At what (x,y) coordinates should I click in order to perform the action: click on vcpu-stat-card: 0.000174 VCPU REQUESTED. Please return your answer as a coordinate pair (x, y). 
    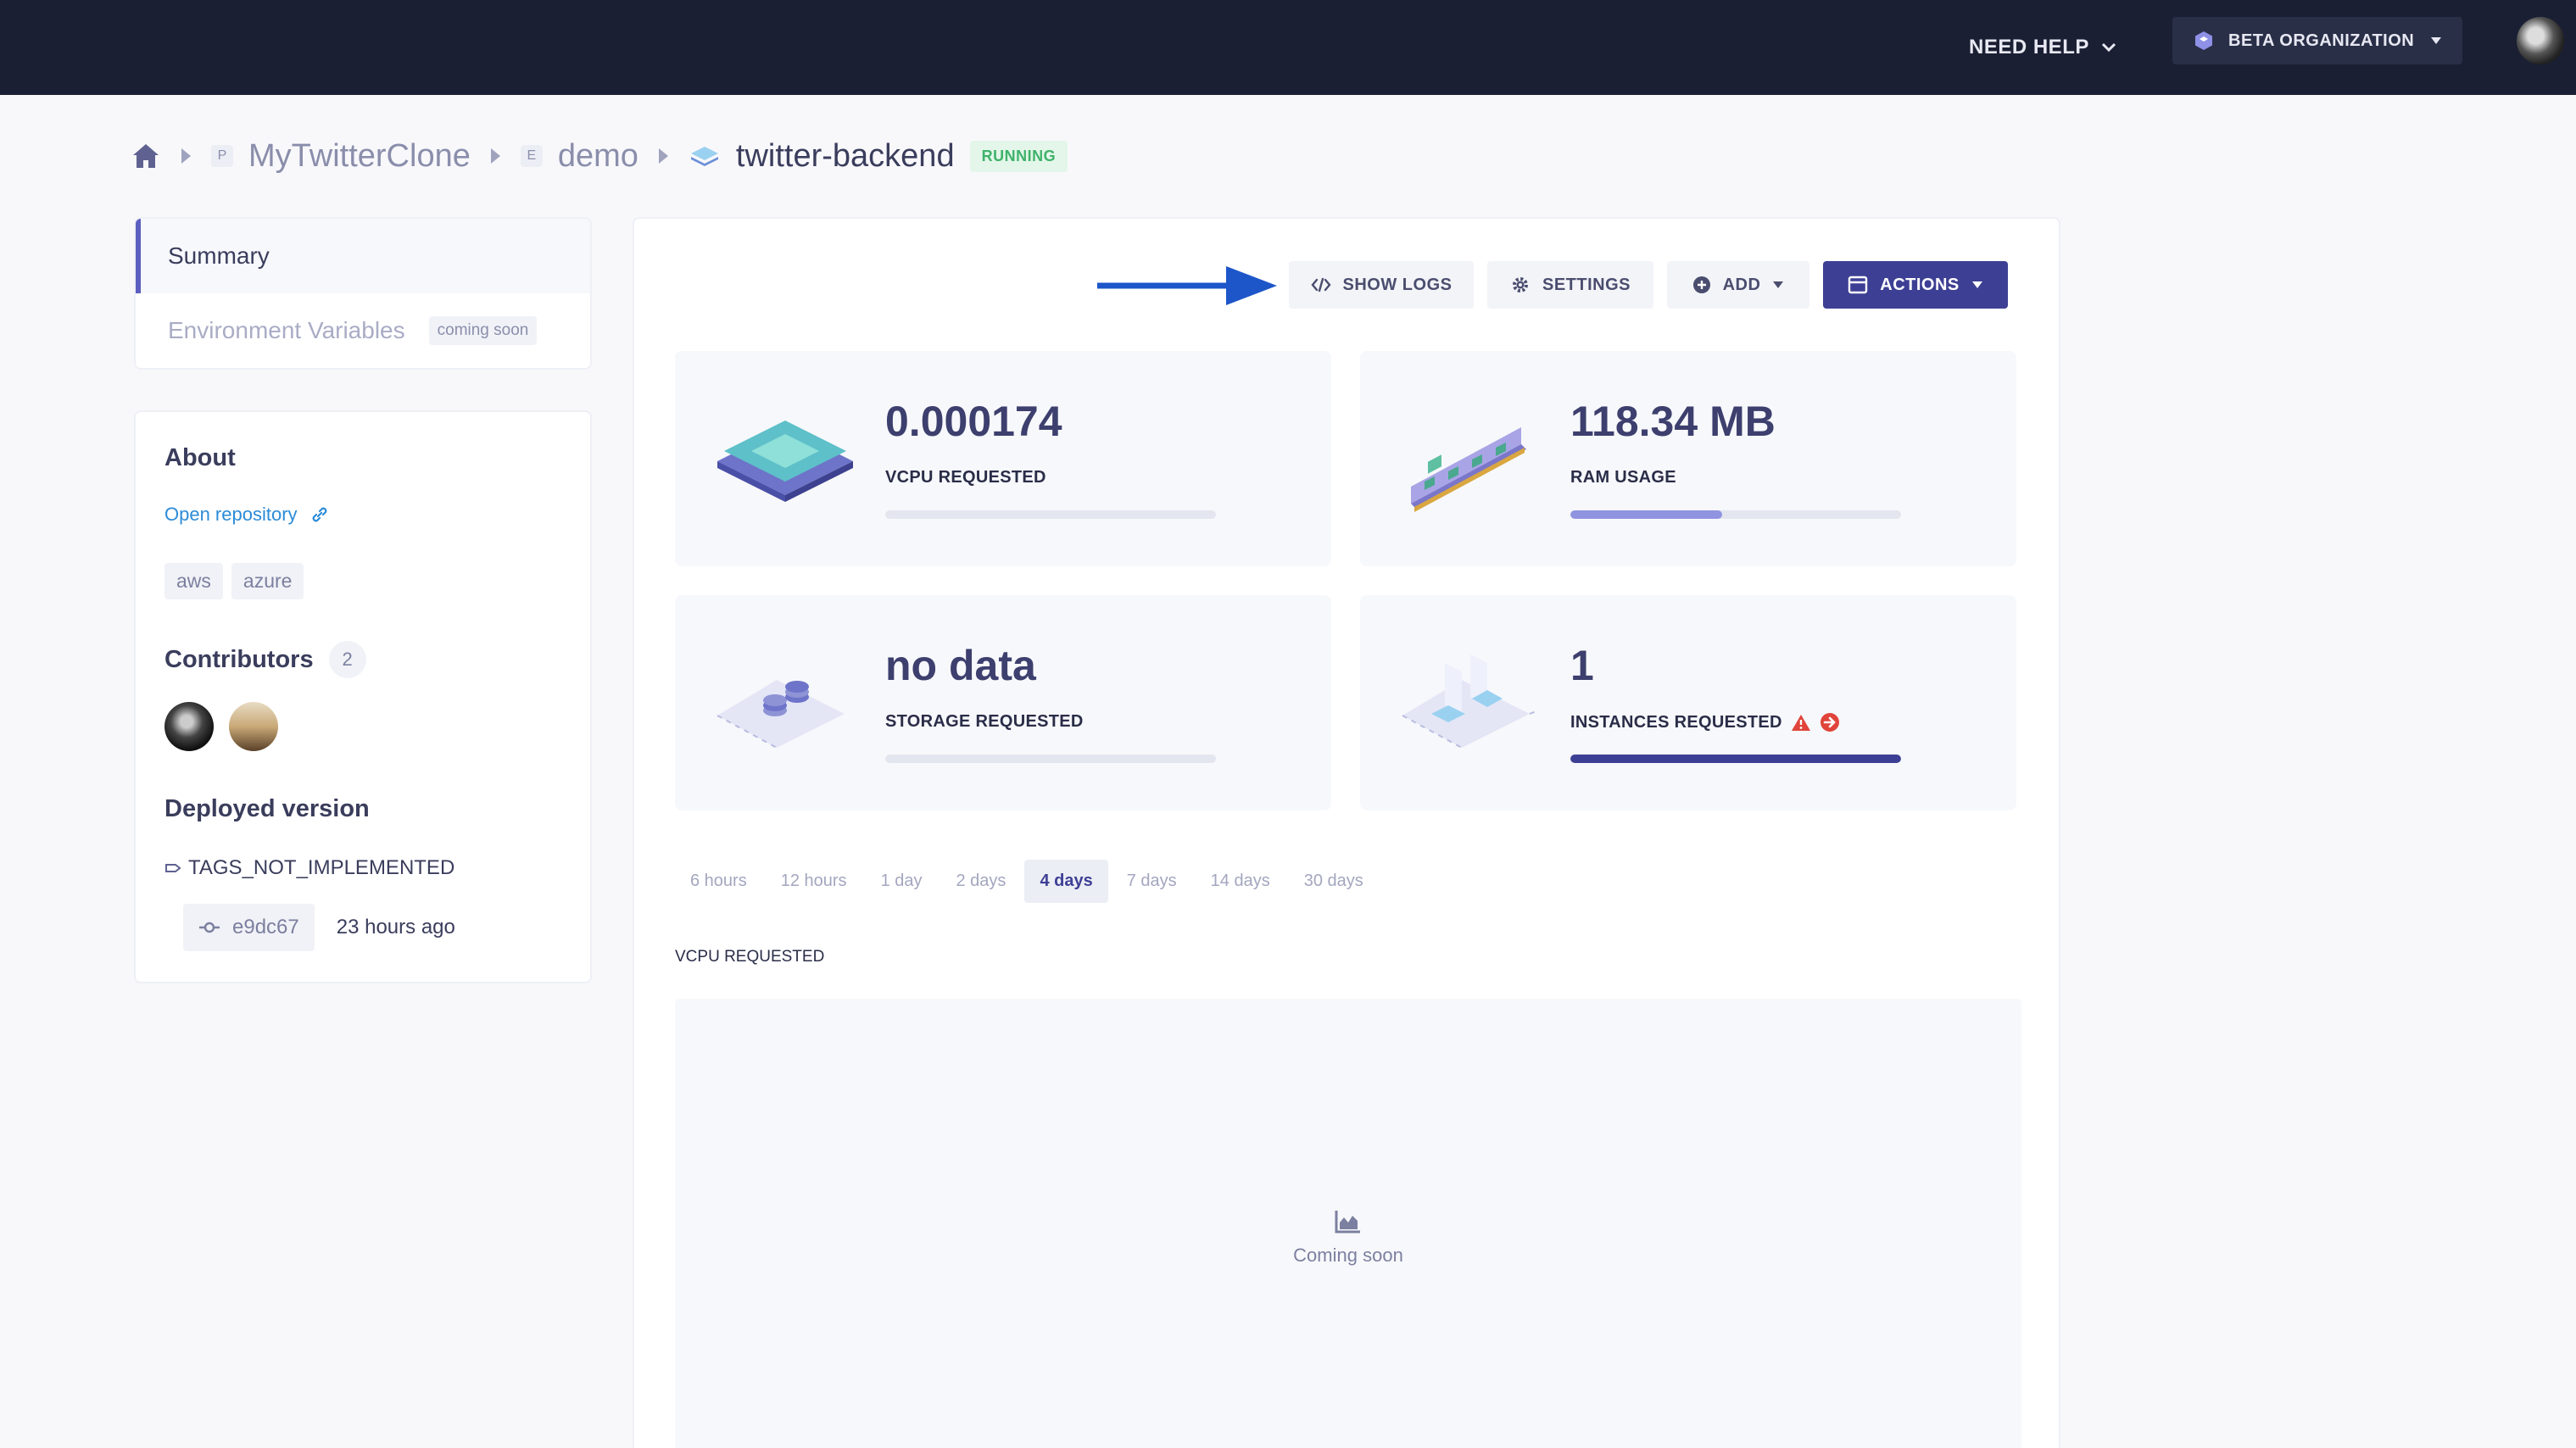
    Looking at the image, I should click on (1003, 458).